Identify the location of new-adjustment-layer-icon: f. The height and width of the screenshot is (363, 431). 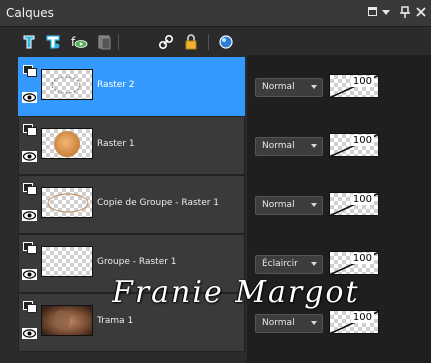
(79, 42).